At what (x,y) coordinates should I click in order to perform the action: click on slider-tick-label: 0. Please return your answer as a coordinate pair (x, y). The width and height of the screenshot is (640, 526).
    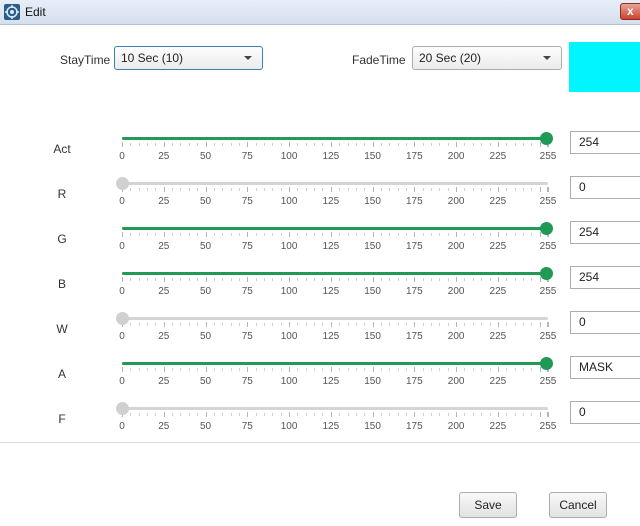
    Looking at the image, I should click on (122, 336).